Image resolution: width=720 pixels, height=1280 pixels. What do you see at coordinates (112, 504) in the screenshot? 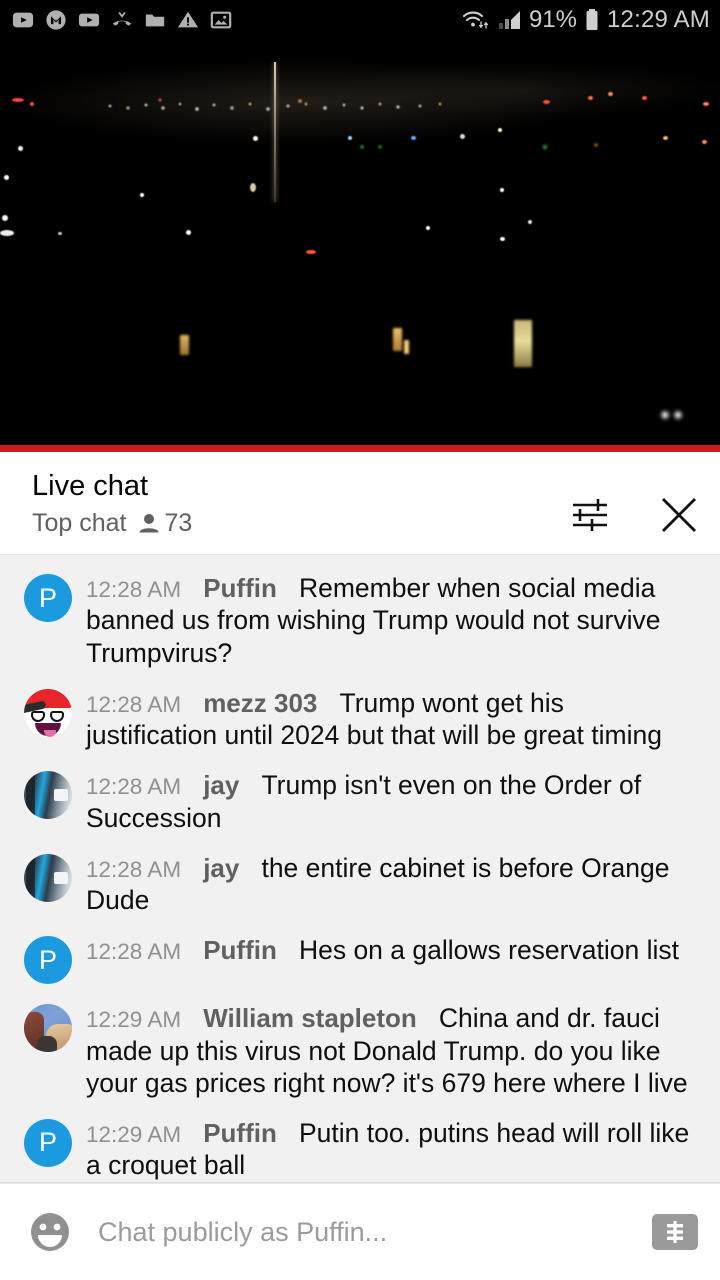
I see `live-chat-header-titles: Live chat Top chat 73` at bounding box center [112, 504].